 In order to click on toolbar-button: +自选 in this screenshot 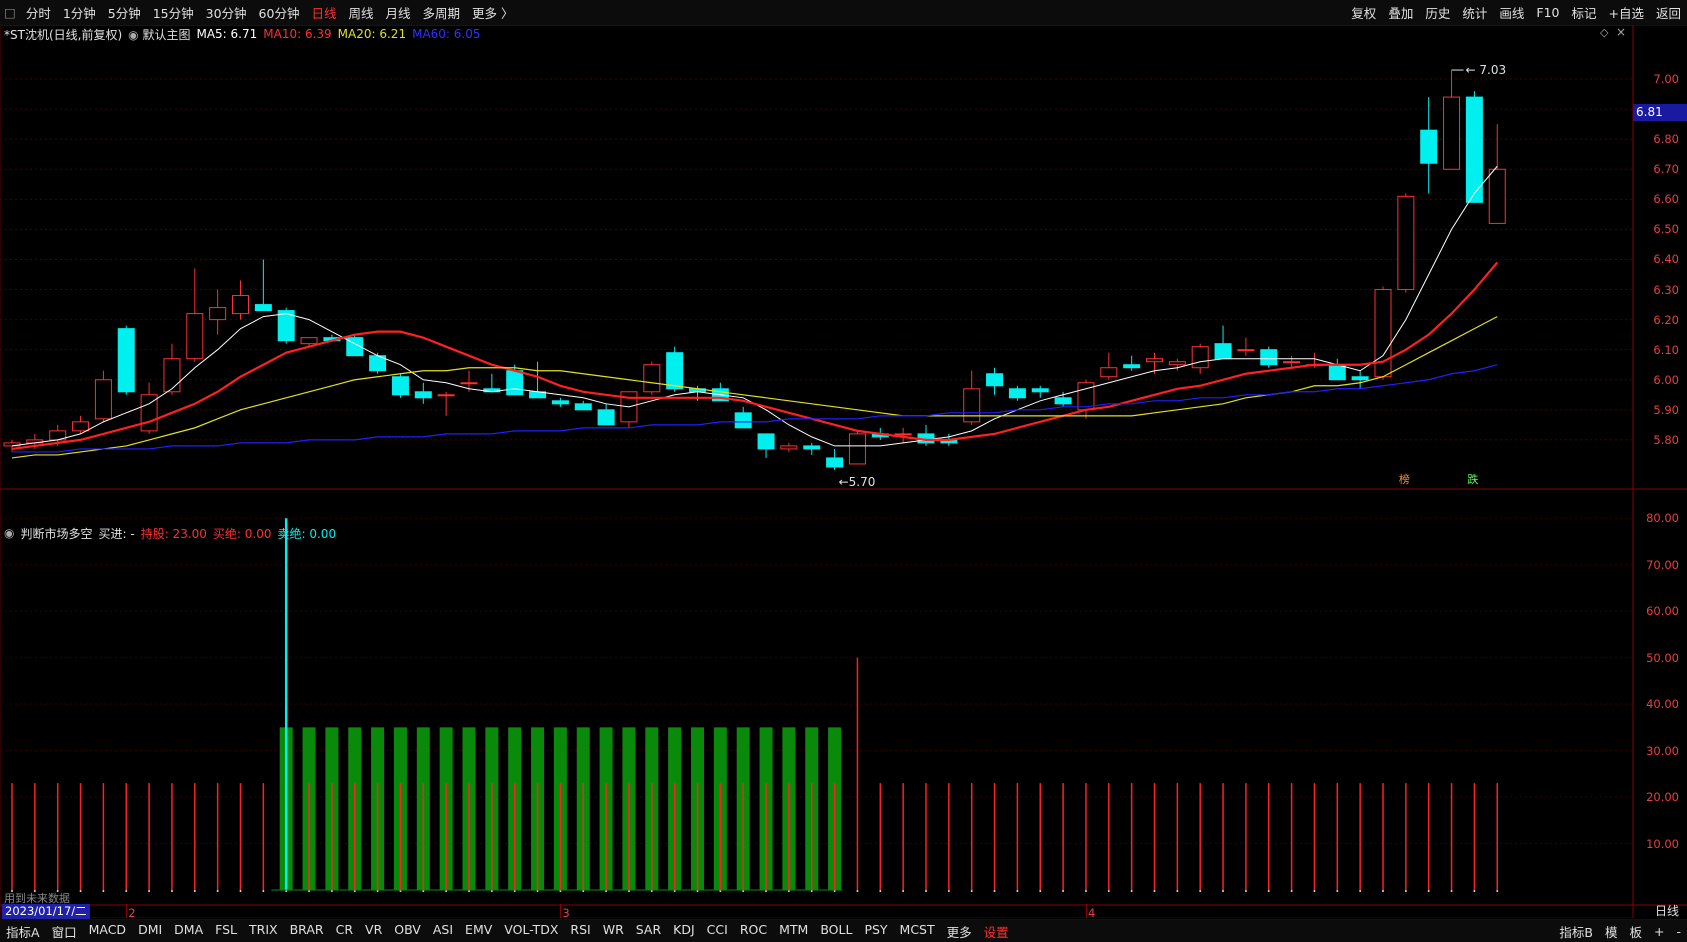, I will do `click(1626, 12)`.